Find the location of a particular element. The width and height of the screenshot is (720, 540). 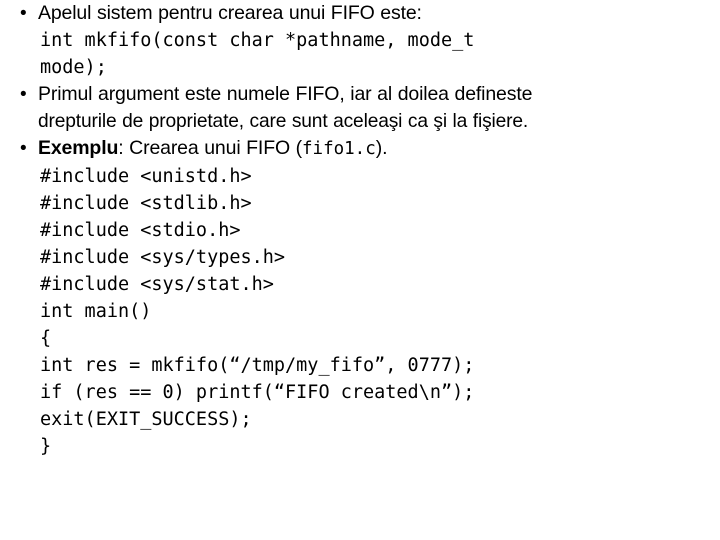

code-line-text: #include <unistd.h> is located at coordinates (146, 176).